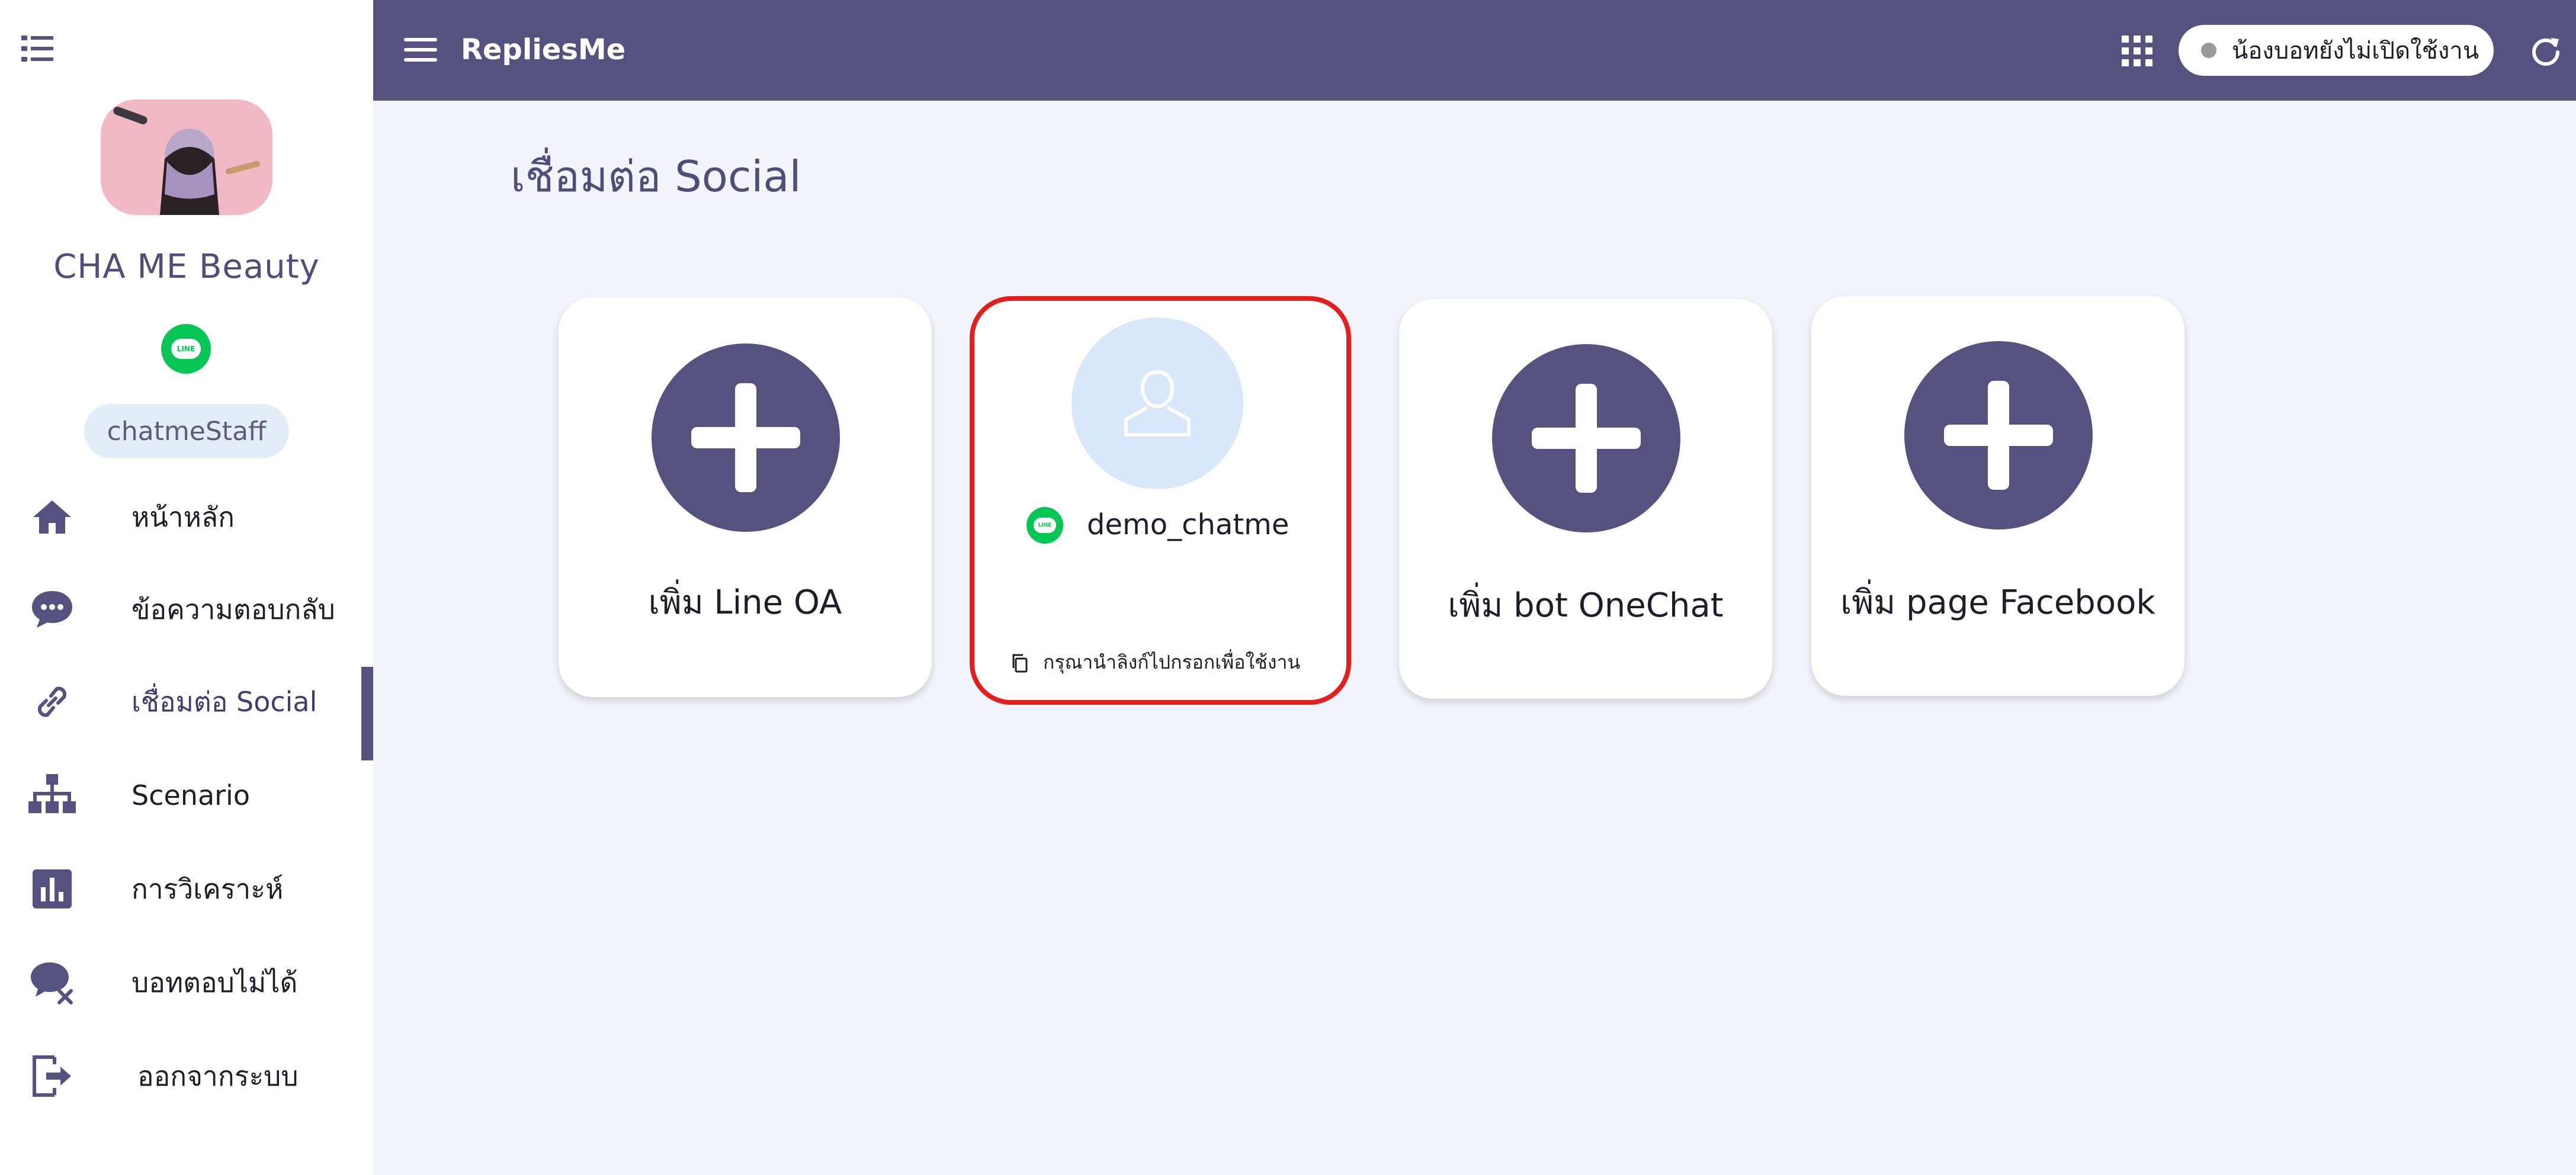 This screenshot has width=2576, height=1175. I want to click on sidebar-item-label: เชื่อมต่อ Social, so click(224, 702).